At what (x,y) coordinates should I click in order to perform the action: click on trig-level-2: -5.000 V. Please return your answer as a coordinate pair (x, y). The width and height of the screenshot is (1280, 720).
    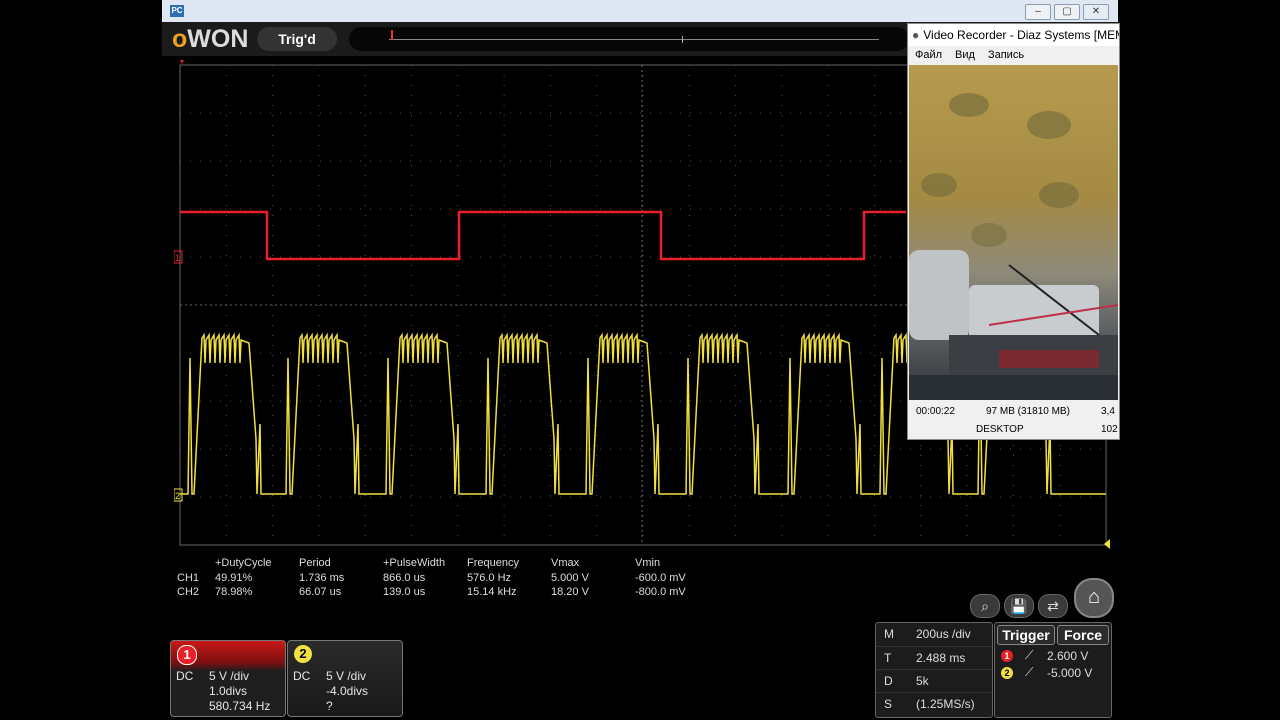
    Looking at the image, I should click on (1070, 673).